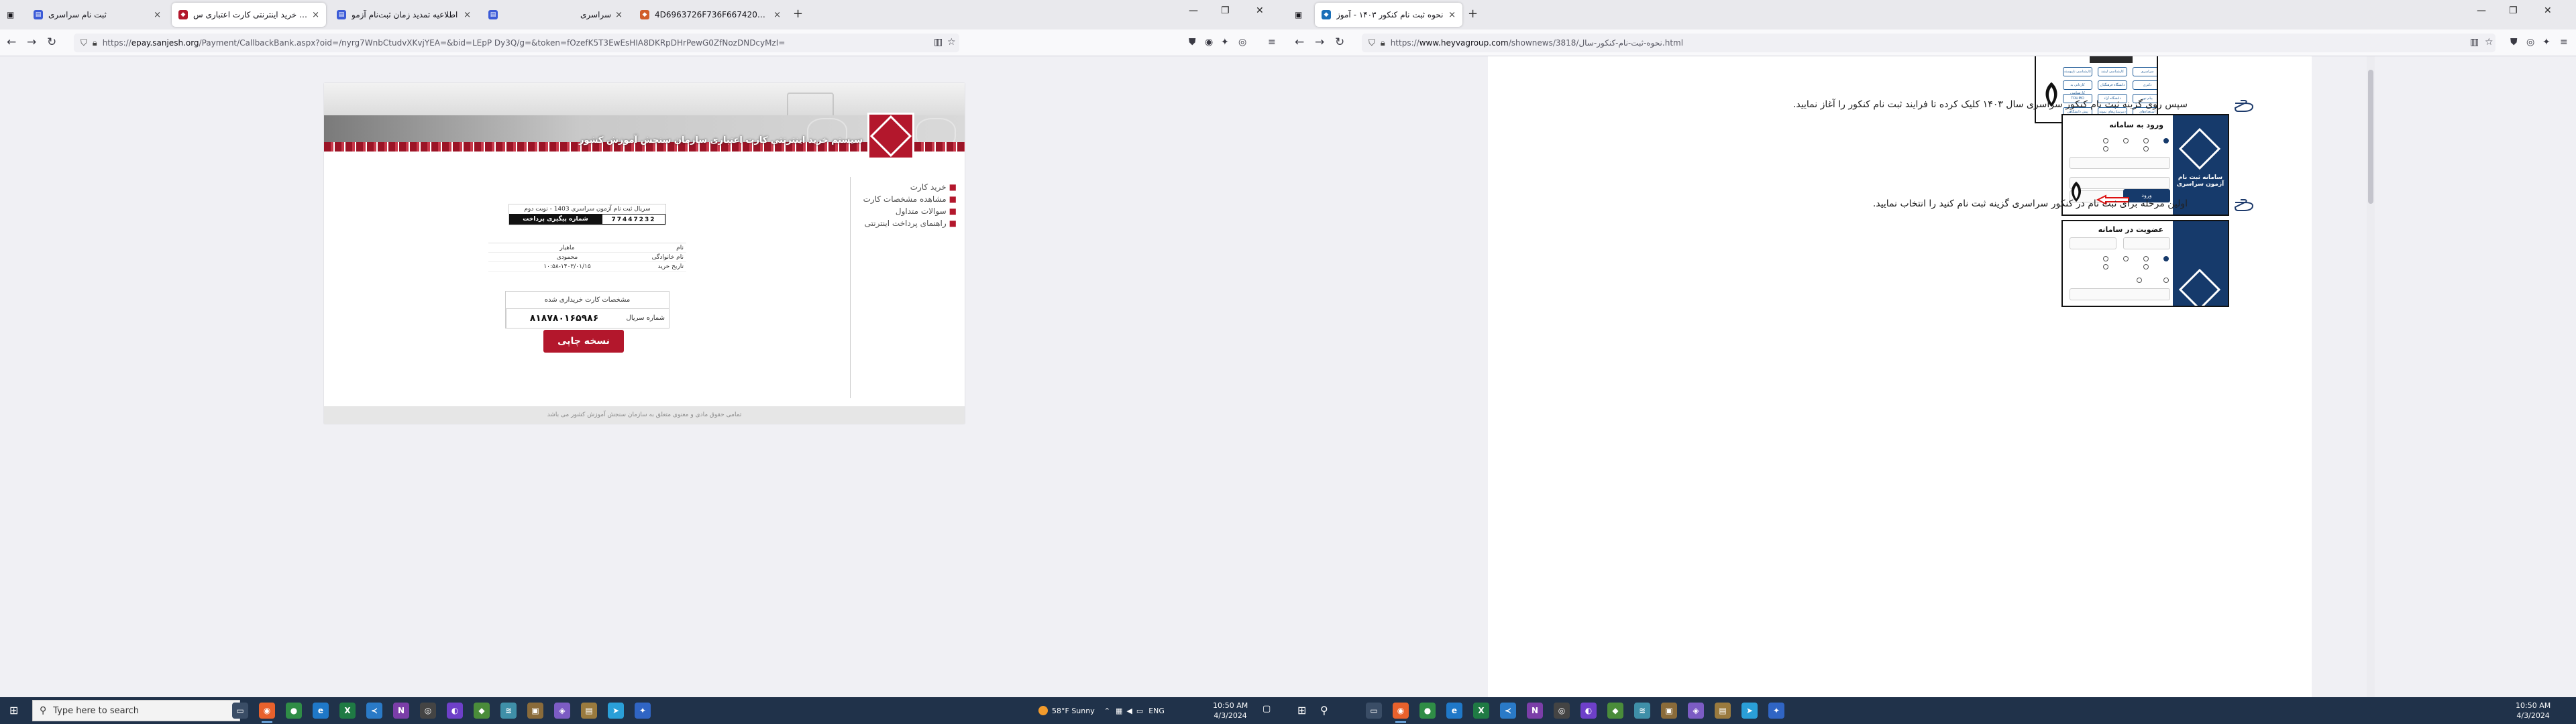  What do you see at coordinates (2112, 71) in the screenshot?
I see `category-cell: کارشناسی ارشد` at bounding box center [2112, 71].